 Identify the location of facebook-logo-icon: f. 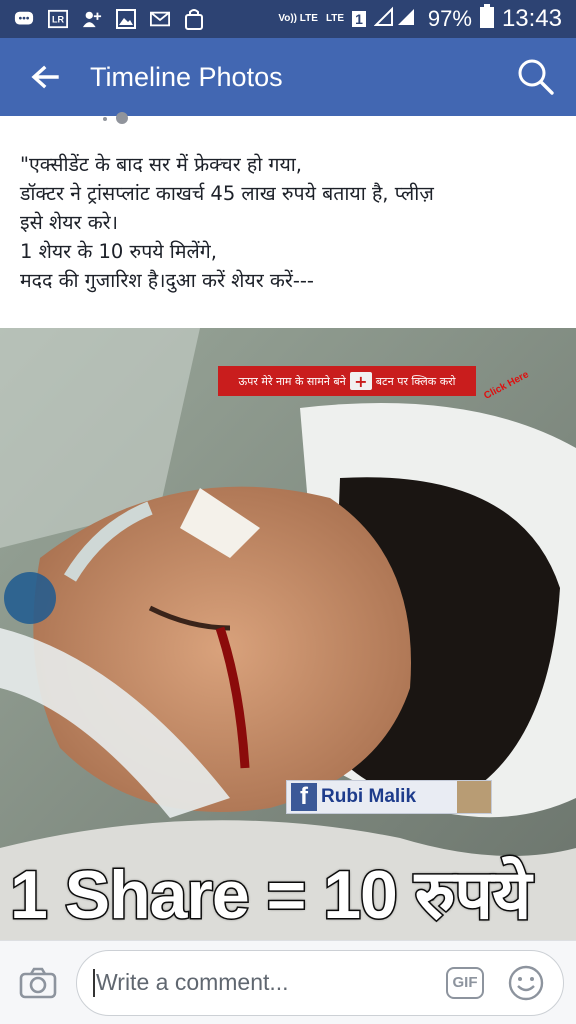
(304, 797).